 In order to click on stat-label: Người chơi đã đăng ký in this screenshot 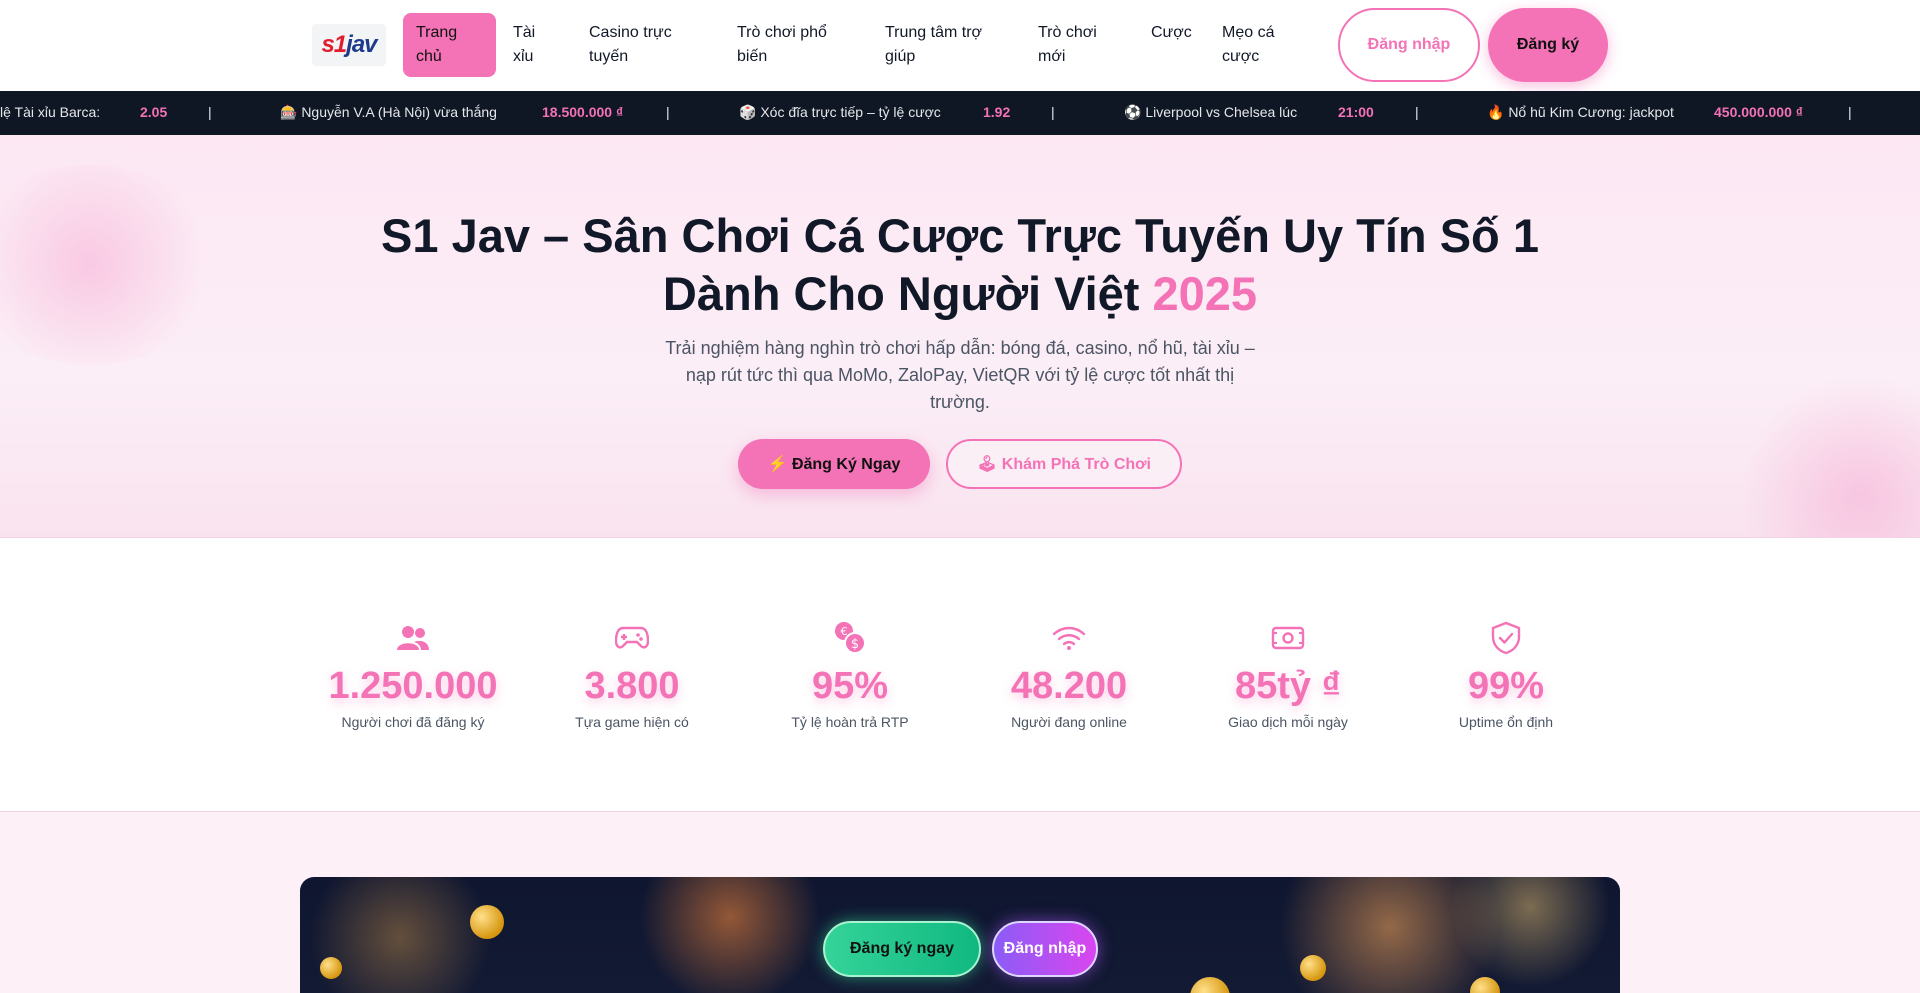, I will do `click(413, 722)`.